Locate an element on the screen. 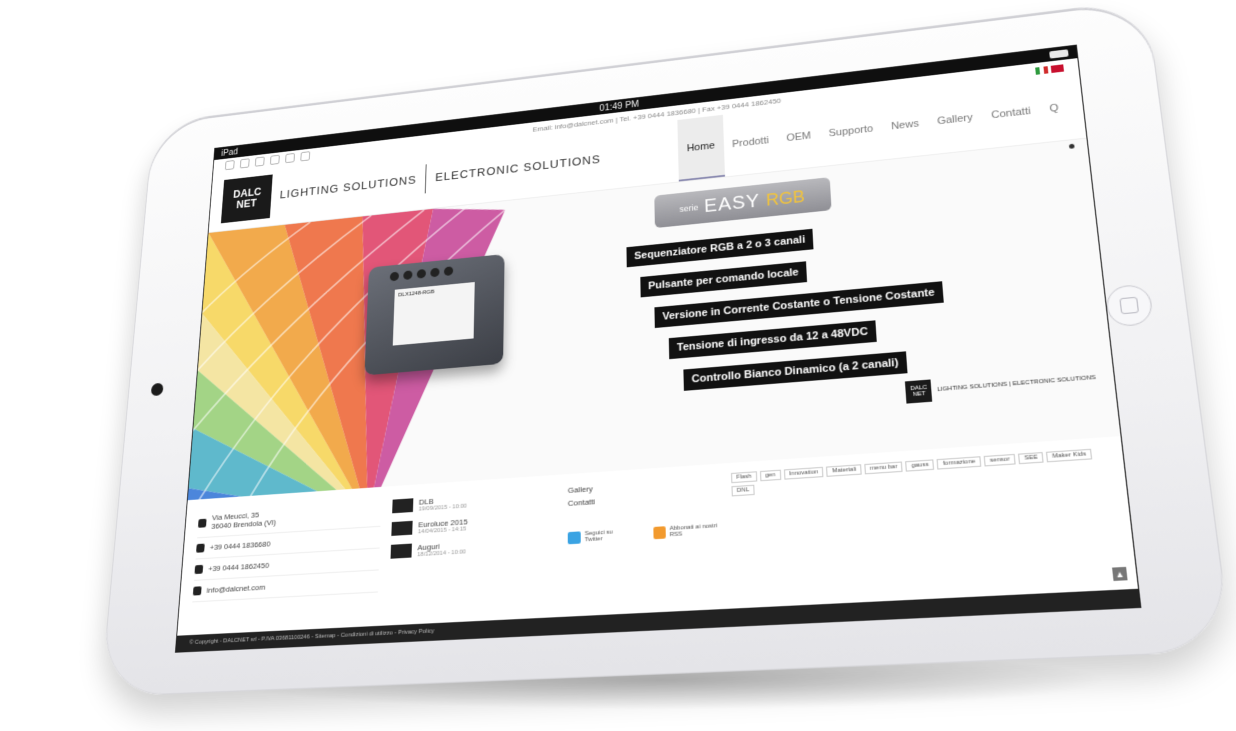  phone-number: +39 0444 1836680 is located at coordinates (240, 545).